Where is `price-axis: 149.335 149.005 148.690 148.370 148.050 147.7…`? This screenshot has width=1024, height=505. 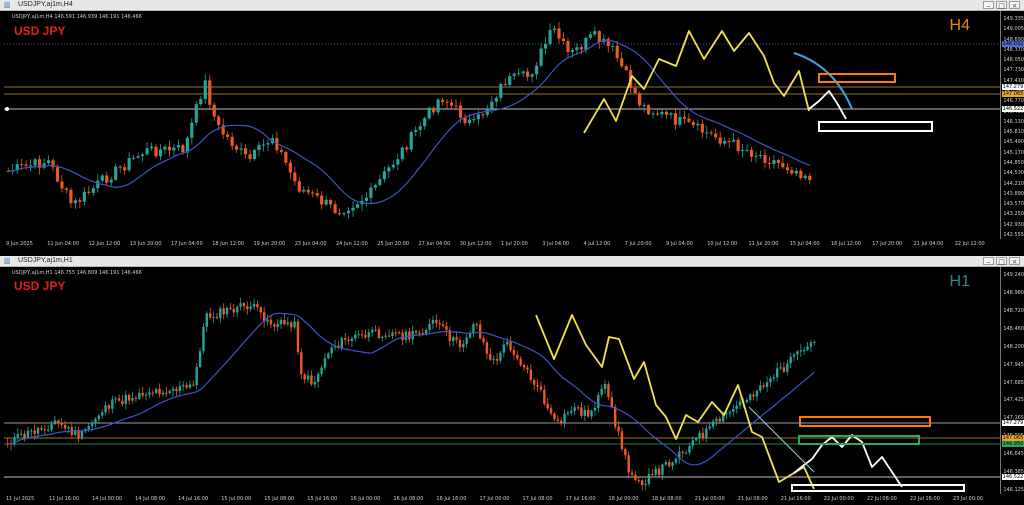 price-axis: 149.335 149.005 148.690 148.370 148.050 147.7… is located at coordinates (1012, 125).